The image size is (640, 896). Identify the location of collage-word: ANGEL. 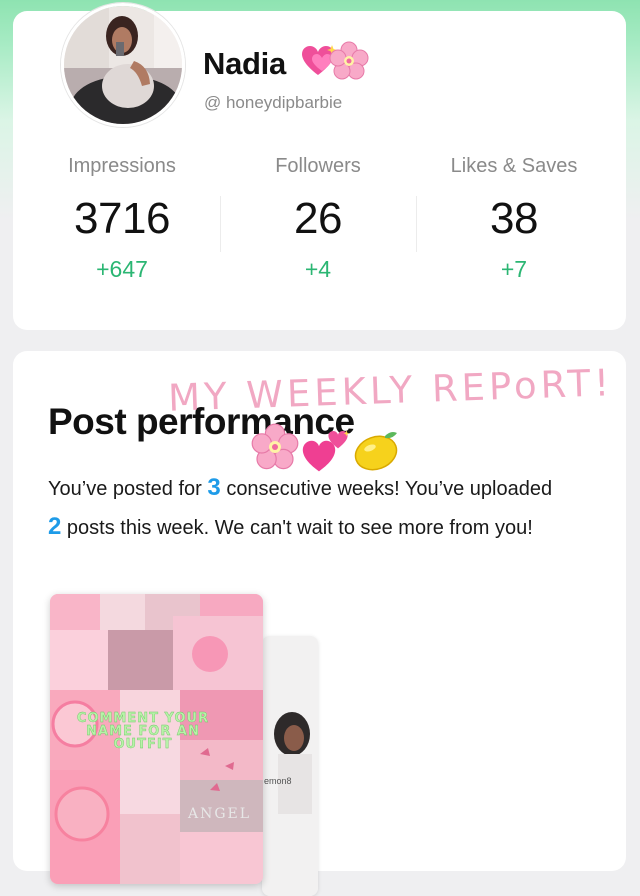
(220, 814).